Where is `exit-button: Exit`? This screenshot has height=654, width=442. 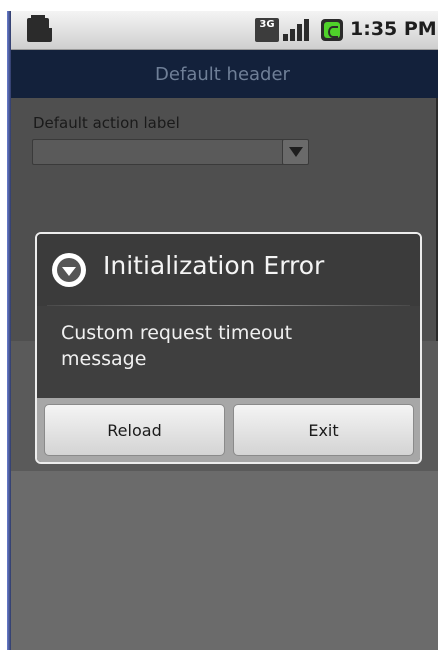 exit-button: Exit is located at coordinates (323, 430).